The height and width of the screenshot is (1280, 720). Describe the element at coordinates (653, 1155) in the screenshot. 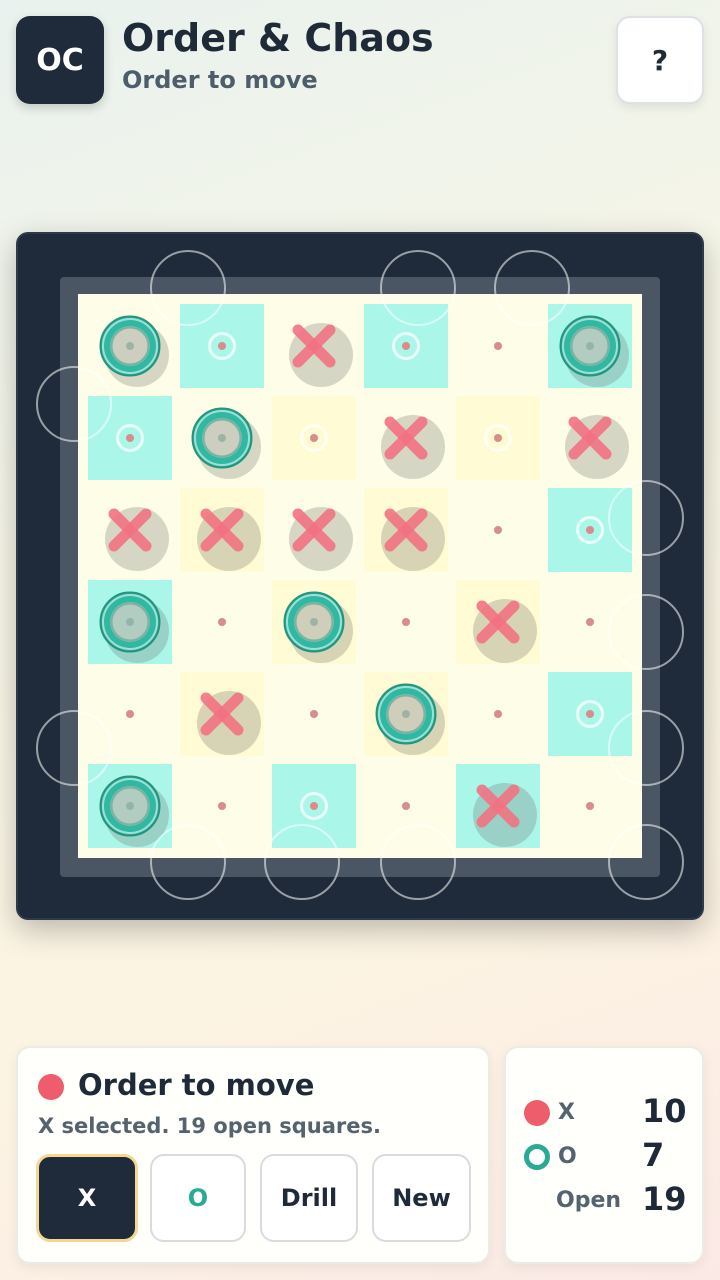

I see `o-count-value: 7` at that location.